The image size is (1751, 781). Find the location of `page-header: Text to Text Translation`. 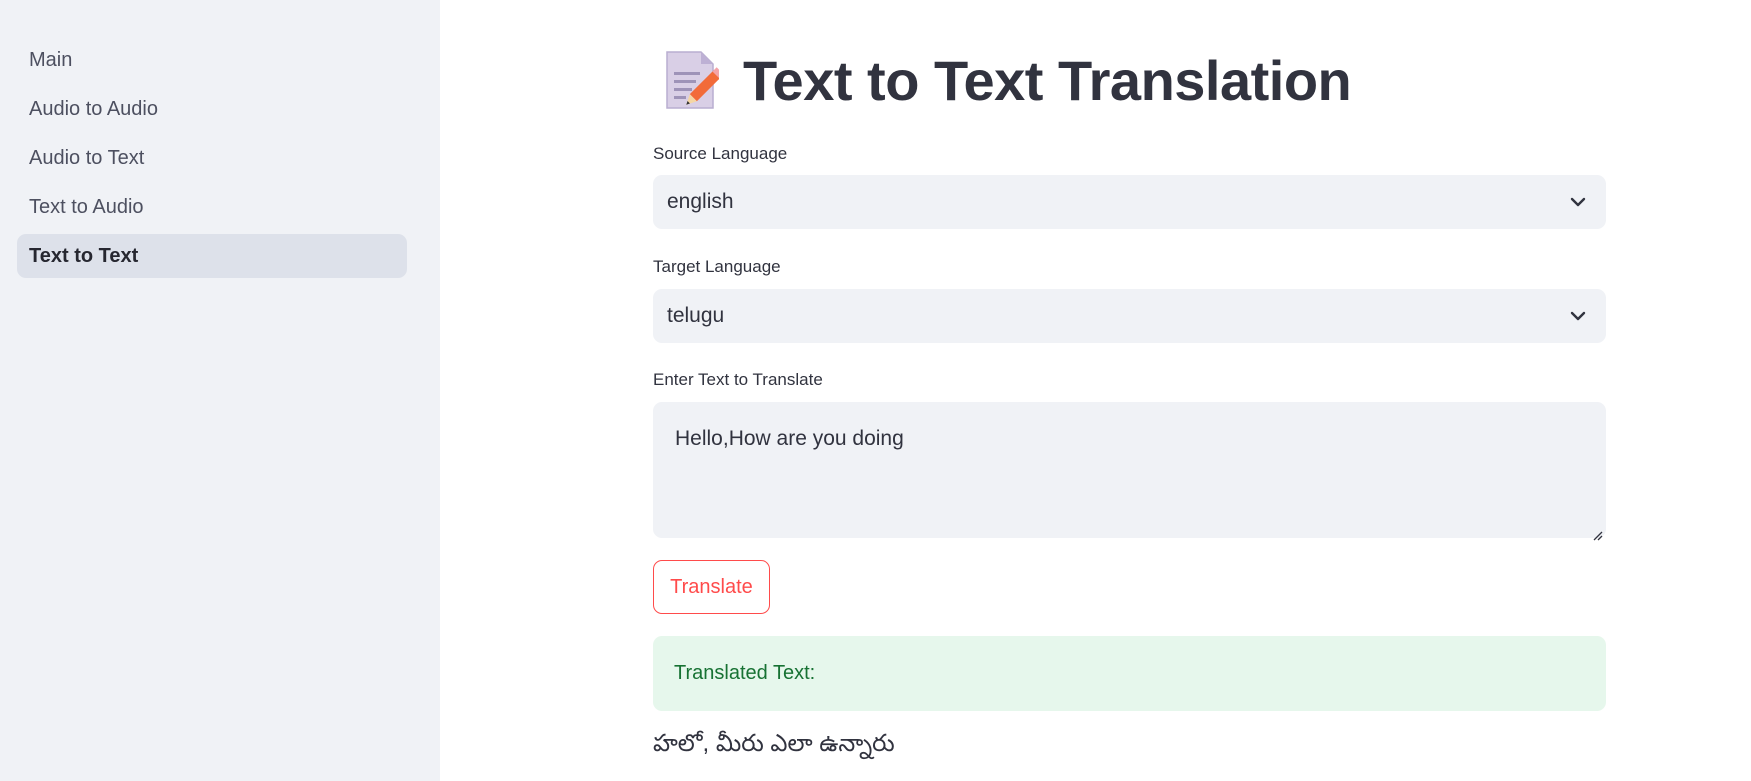

page-header: Text to Text Translation is located at coordinates (1007, 80).